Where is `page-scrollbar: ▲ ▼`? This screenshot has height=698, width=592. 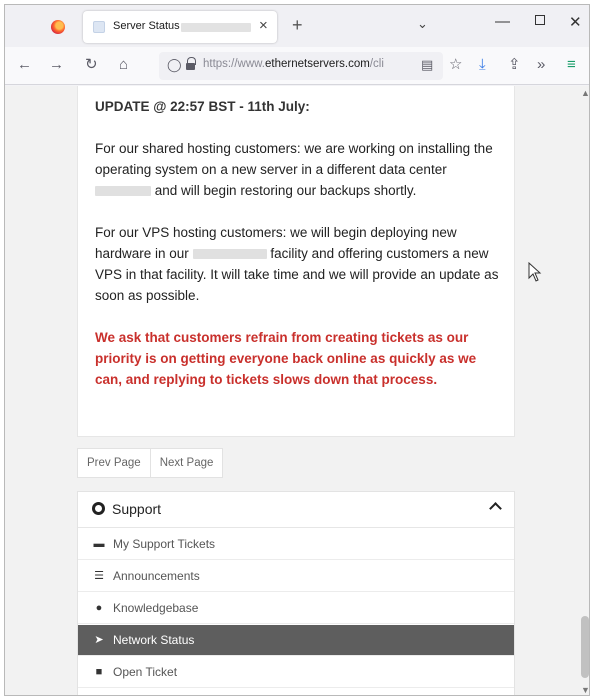 page-scrollbar: ▲ ▼ is located at coordinates (584, 390).